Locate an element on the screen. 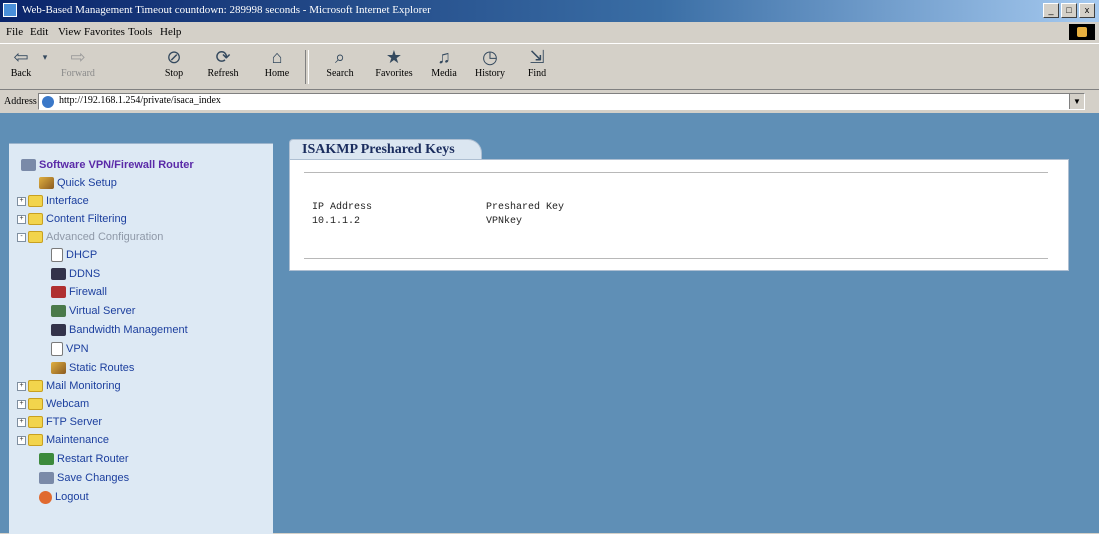 The image size is (1099, 534). search-button: ⌕ Search is located at coordinates (340, 62).